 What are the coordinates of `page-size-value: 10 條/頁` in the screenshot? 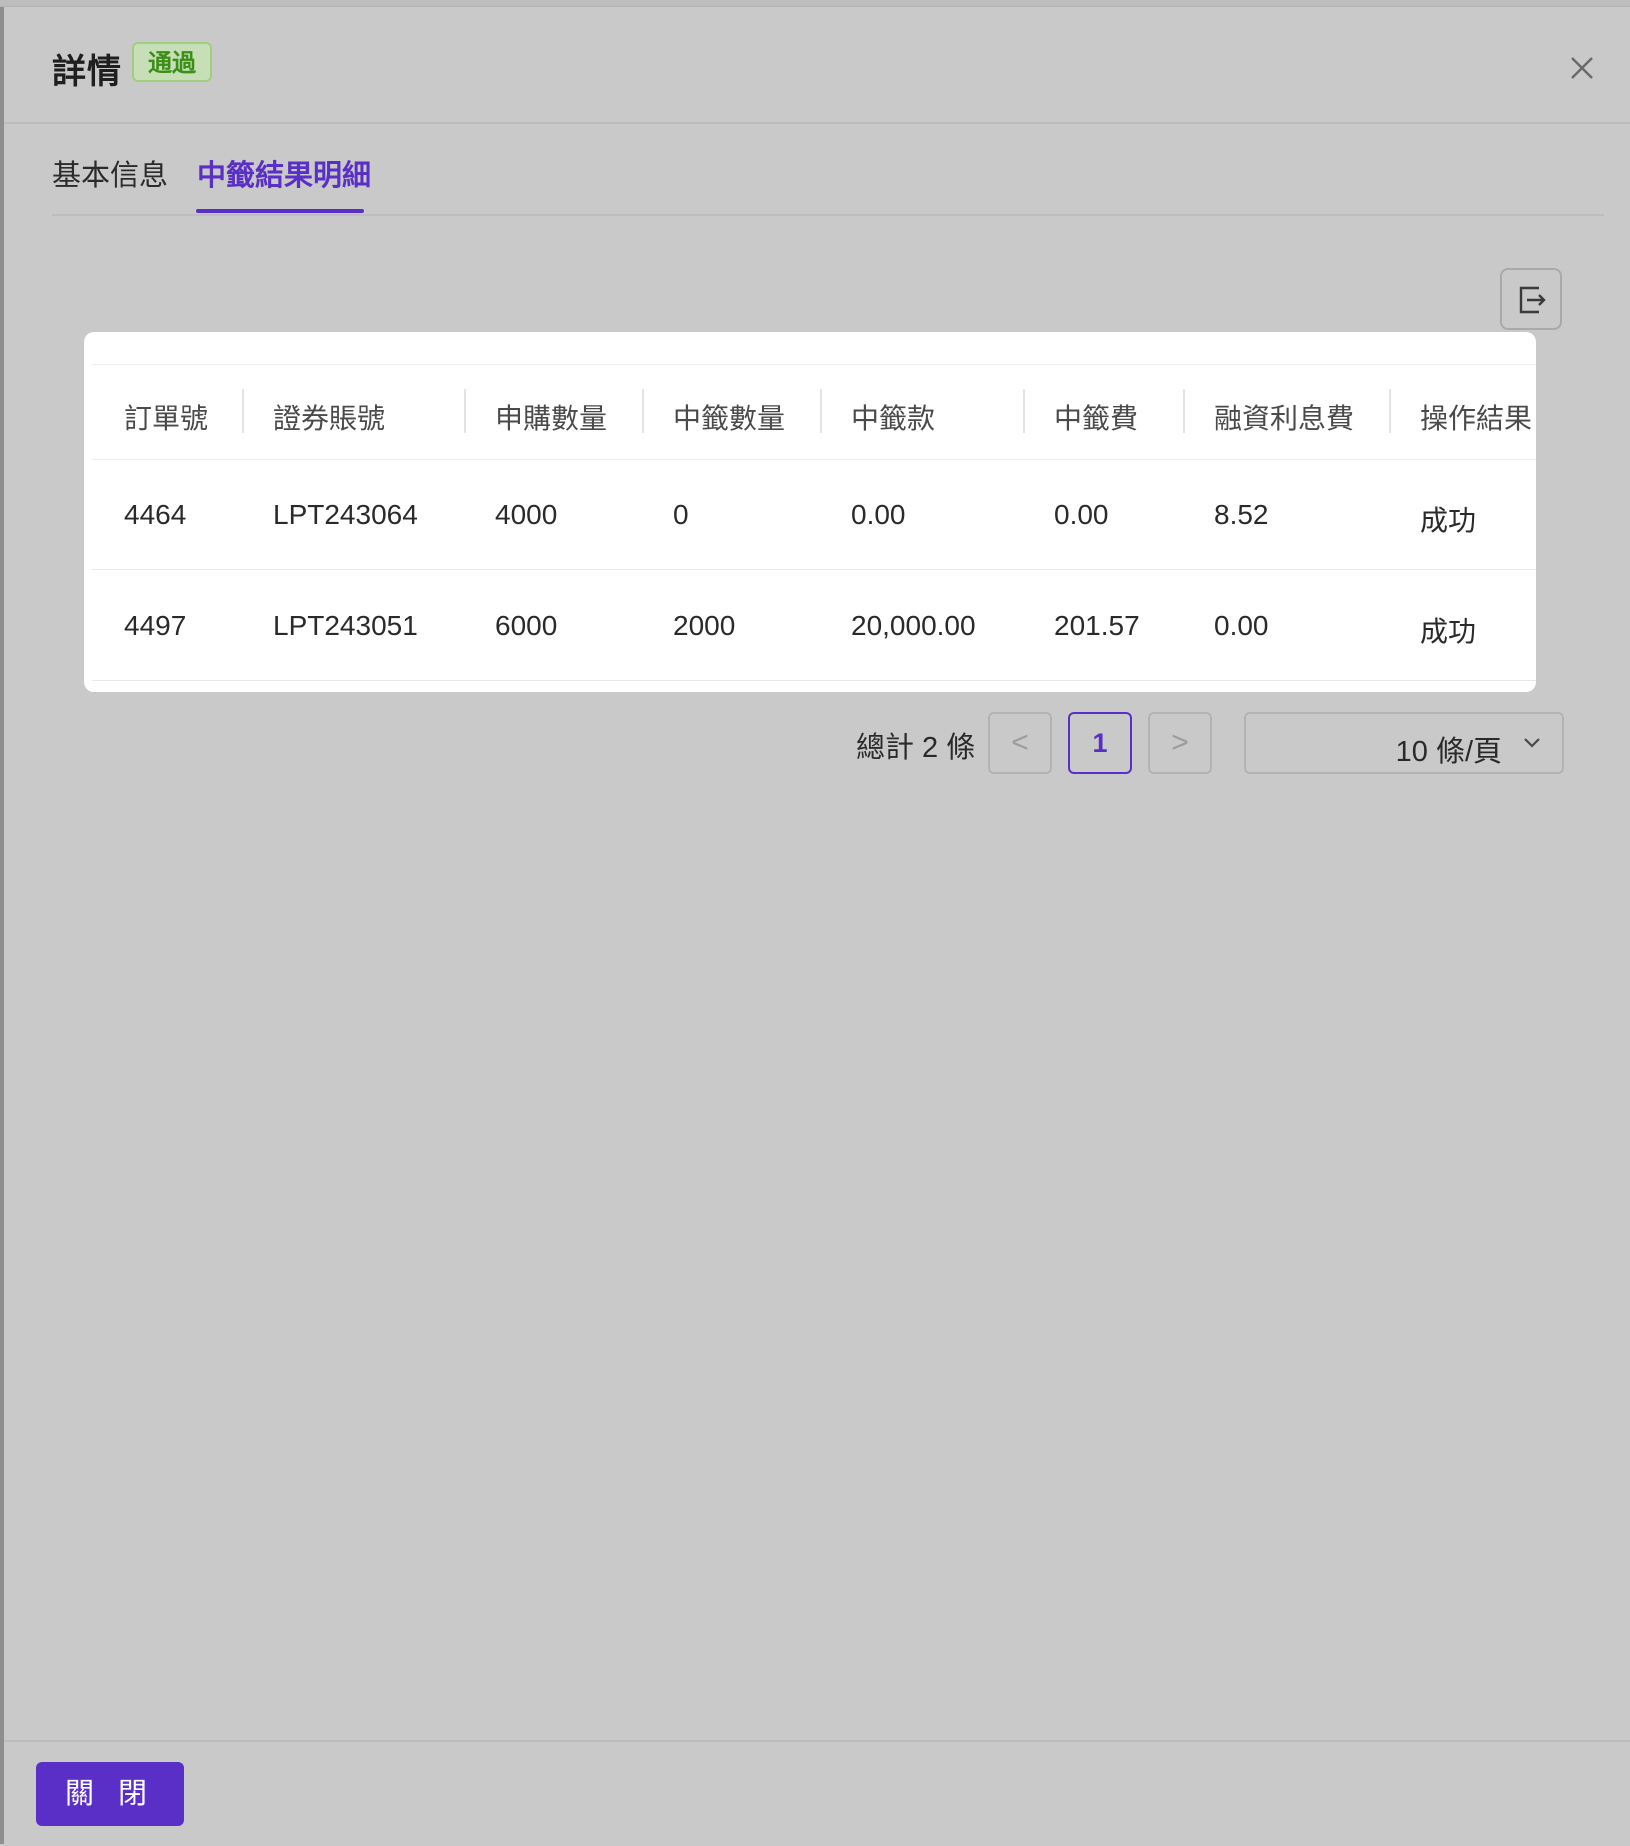 It's located at (1448, 752).